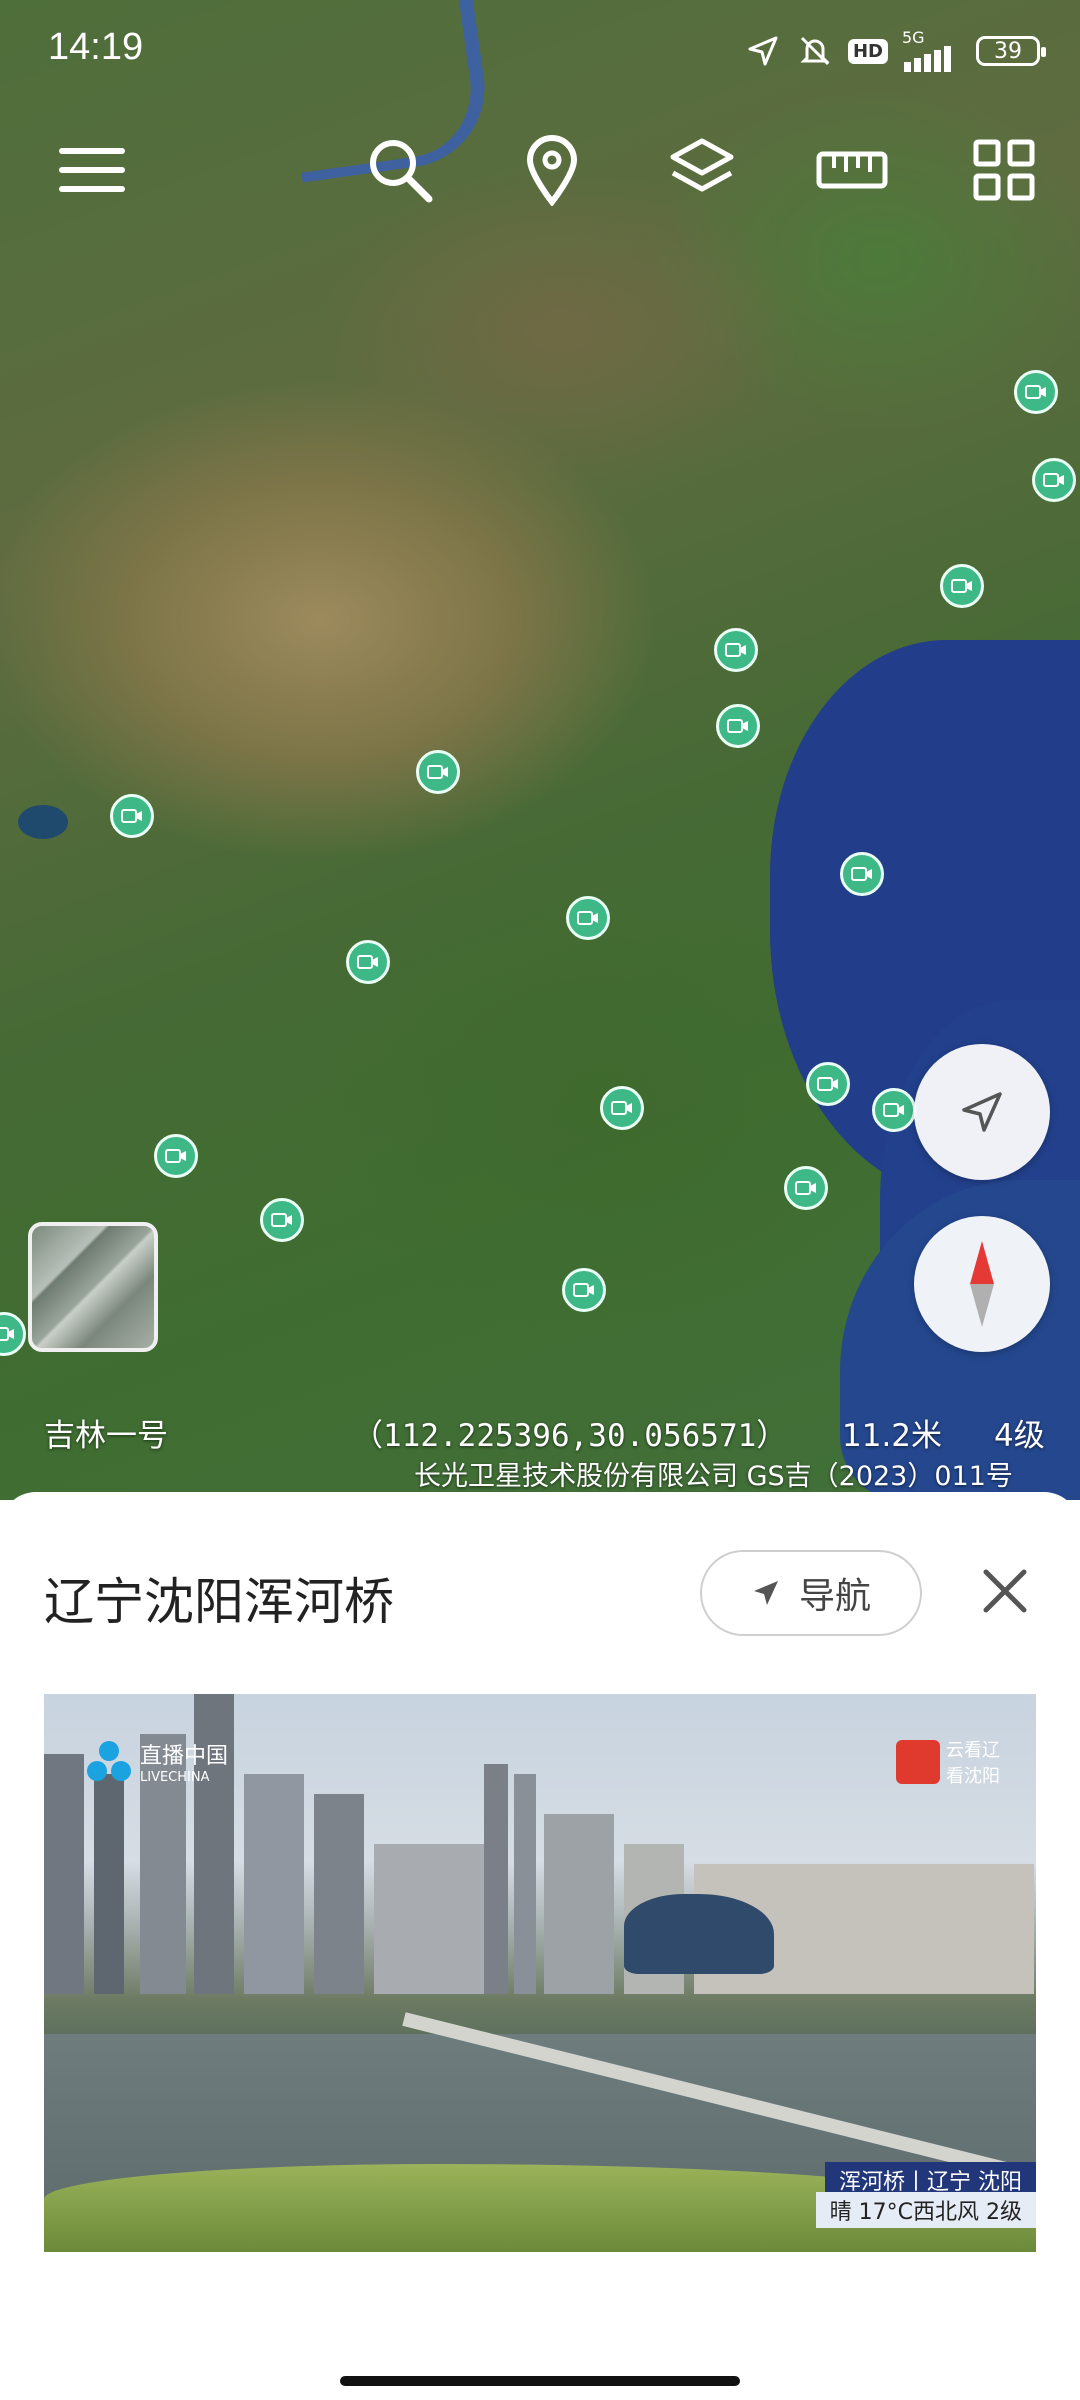 The image size is (1080, 2400). Describe the element at coordinates (702, 165) in the screenshot. I see `layers-icon` at that location.